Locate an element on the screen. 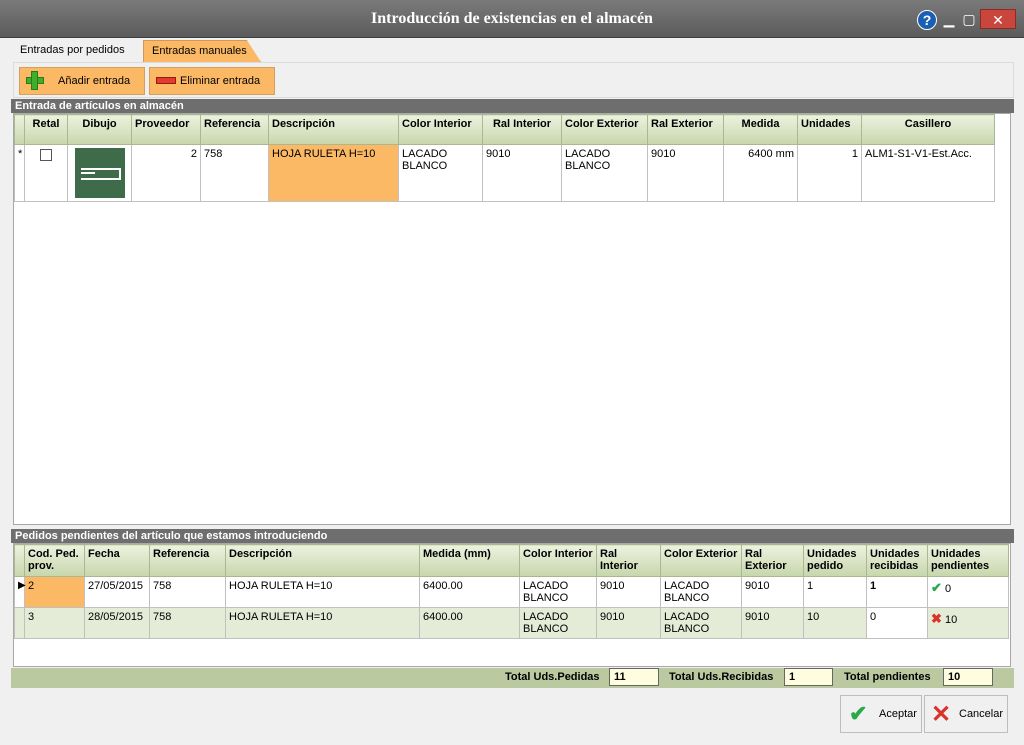 Image resolution: width=1024 pixels, height=745 pixels. proveedor-cell: 2 is located at coordinates (166, 173).